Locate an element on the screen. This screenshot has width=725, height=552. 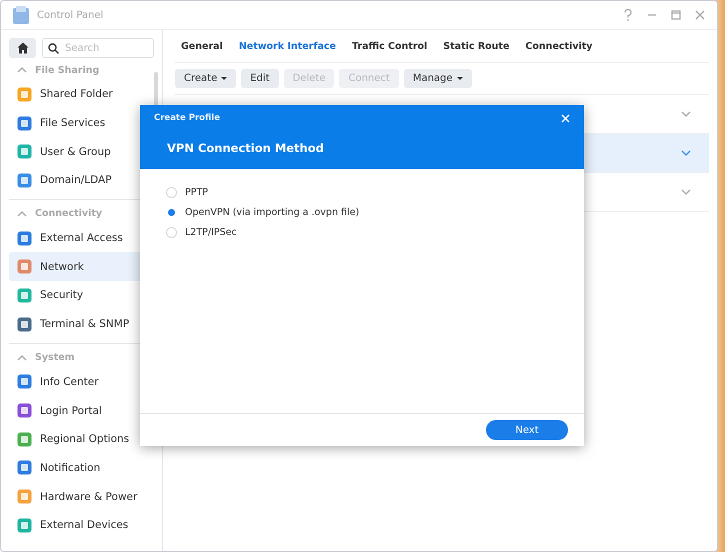
sidebar-item: Notification is located at coordinates (78, 468).